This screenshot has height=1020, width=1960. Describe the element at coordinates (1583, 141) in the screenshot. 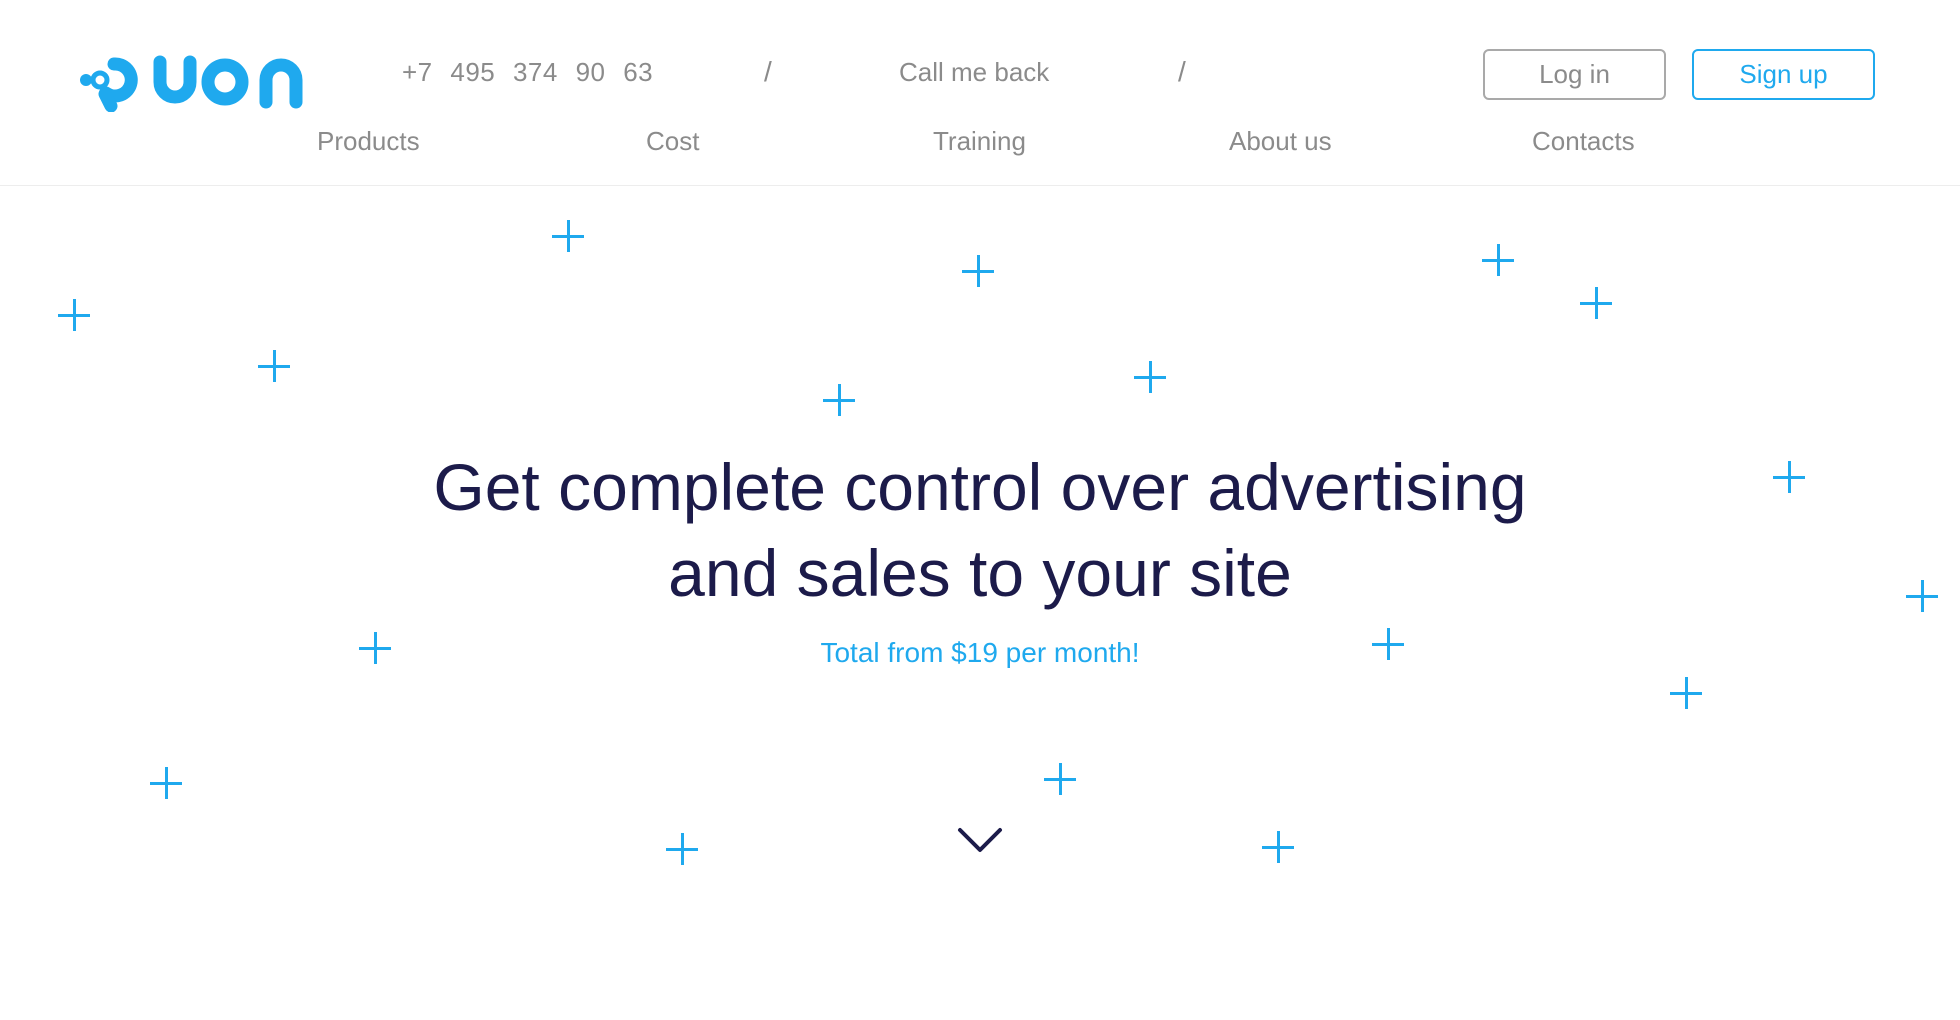

I see `nav-contacts: Contacts` at that location.